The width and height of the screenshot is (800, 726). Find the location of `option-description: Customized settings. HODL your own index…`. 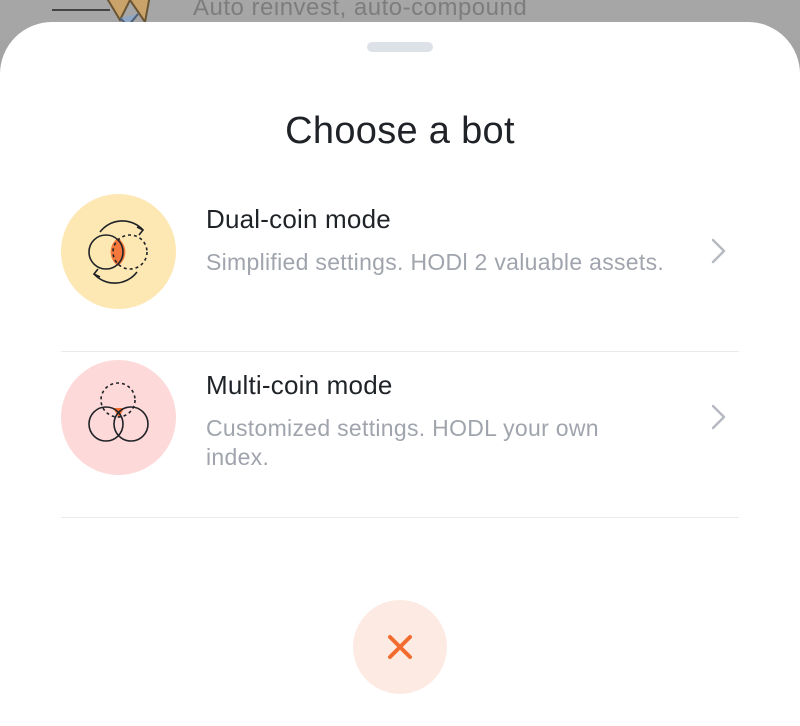

option-description: Customized settings. HODL your own index… is located at coordinates (402, 442).